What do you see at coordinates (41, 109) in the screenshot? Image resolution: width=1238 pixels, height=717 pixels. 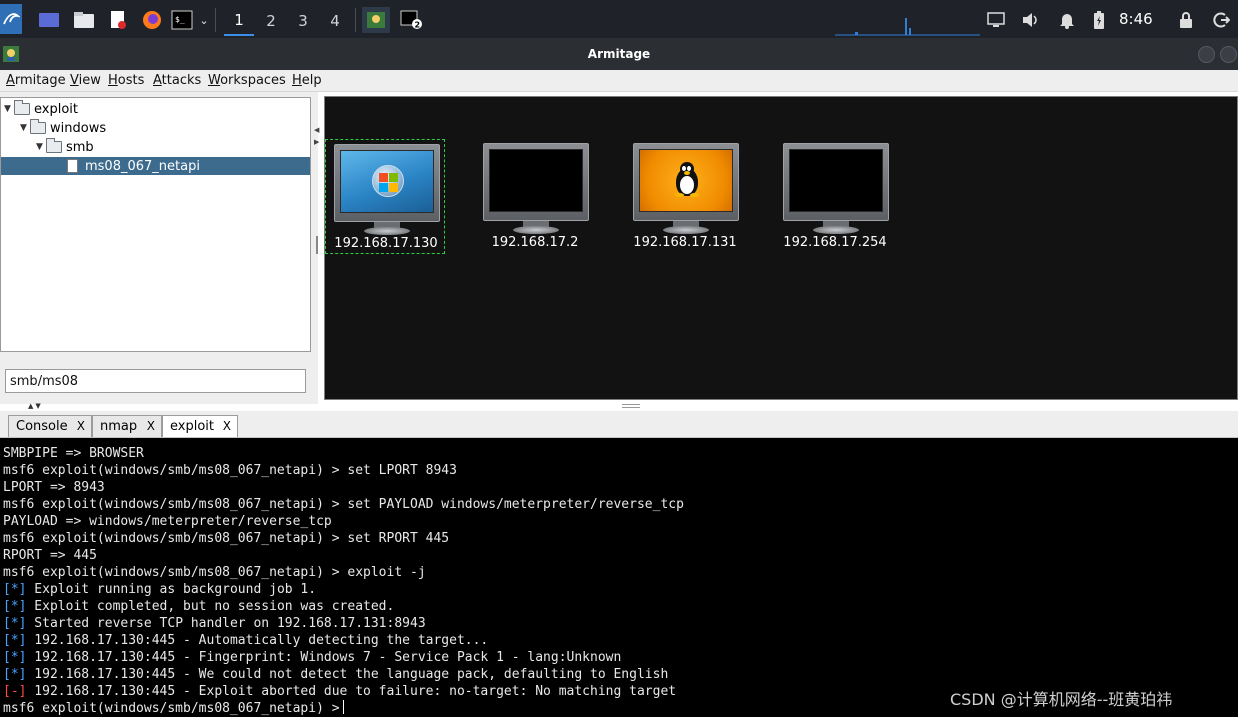 I see `tree-node-exploit: ▼ exploit` at bounding box center [41, 109].